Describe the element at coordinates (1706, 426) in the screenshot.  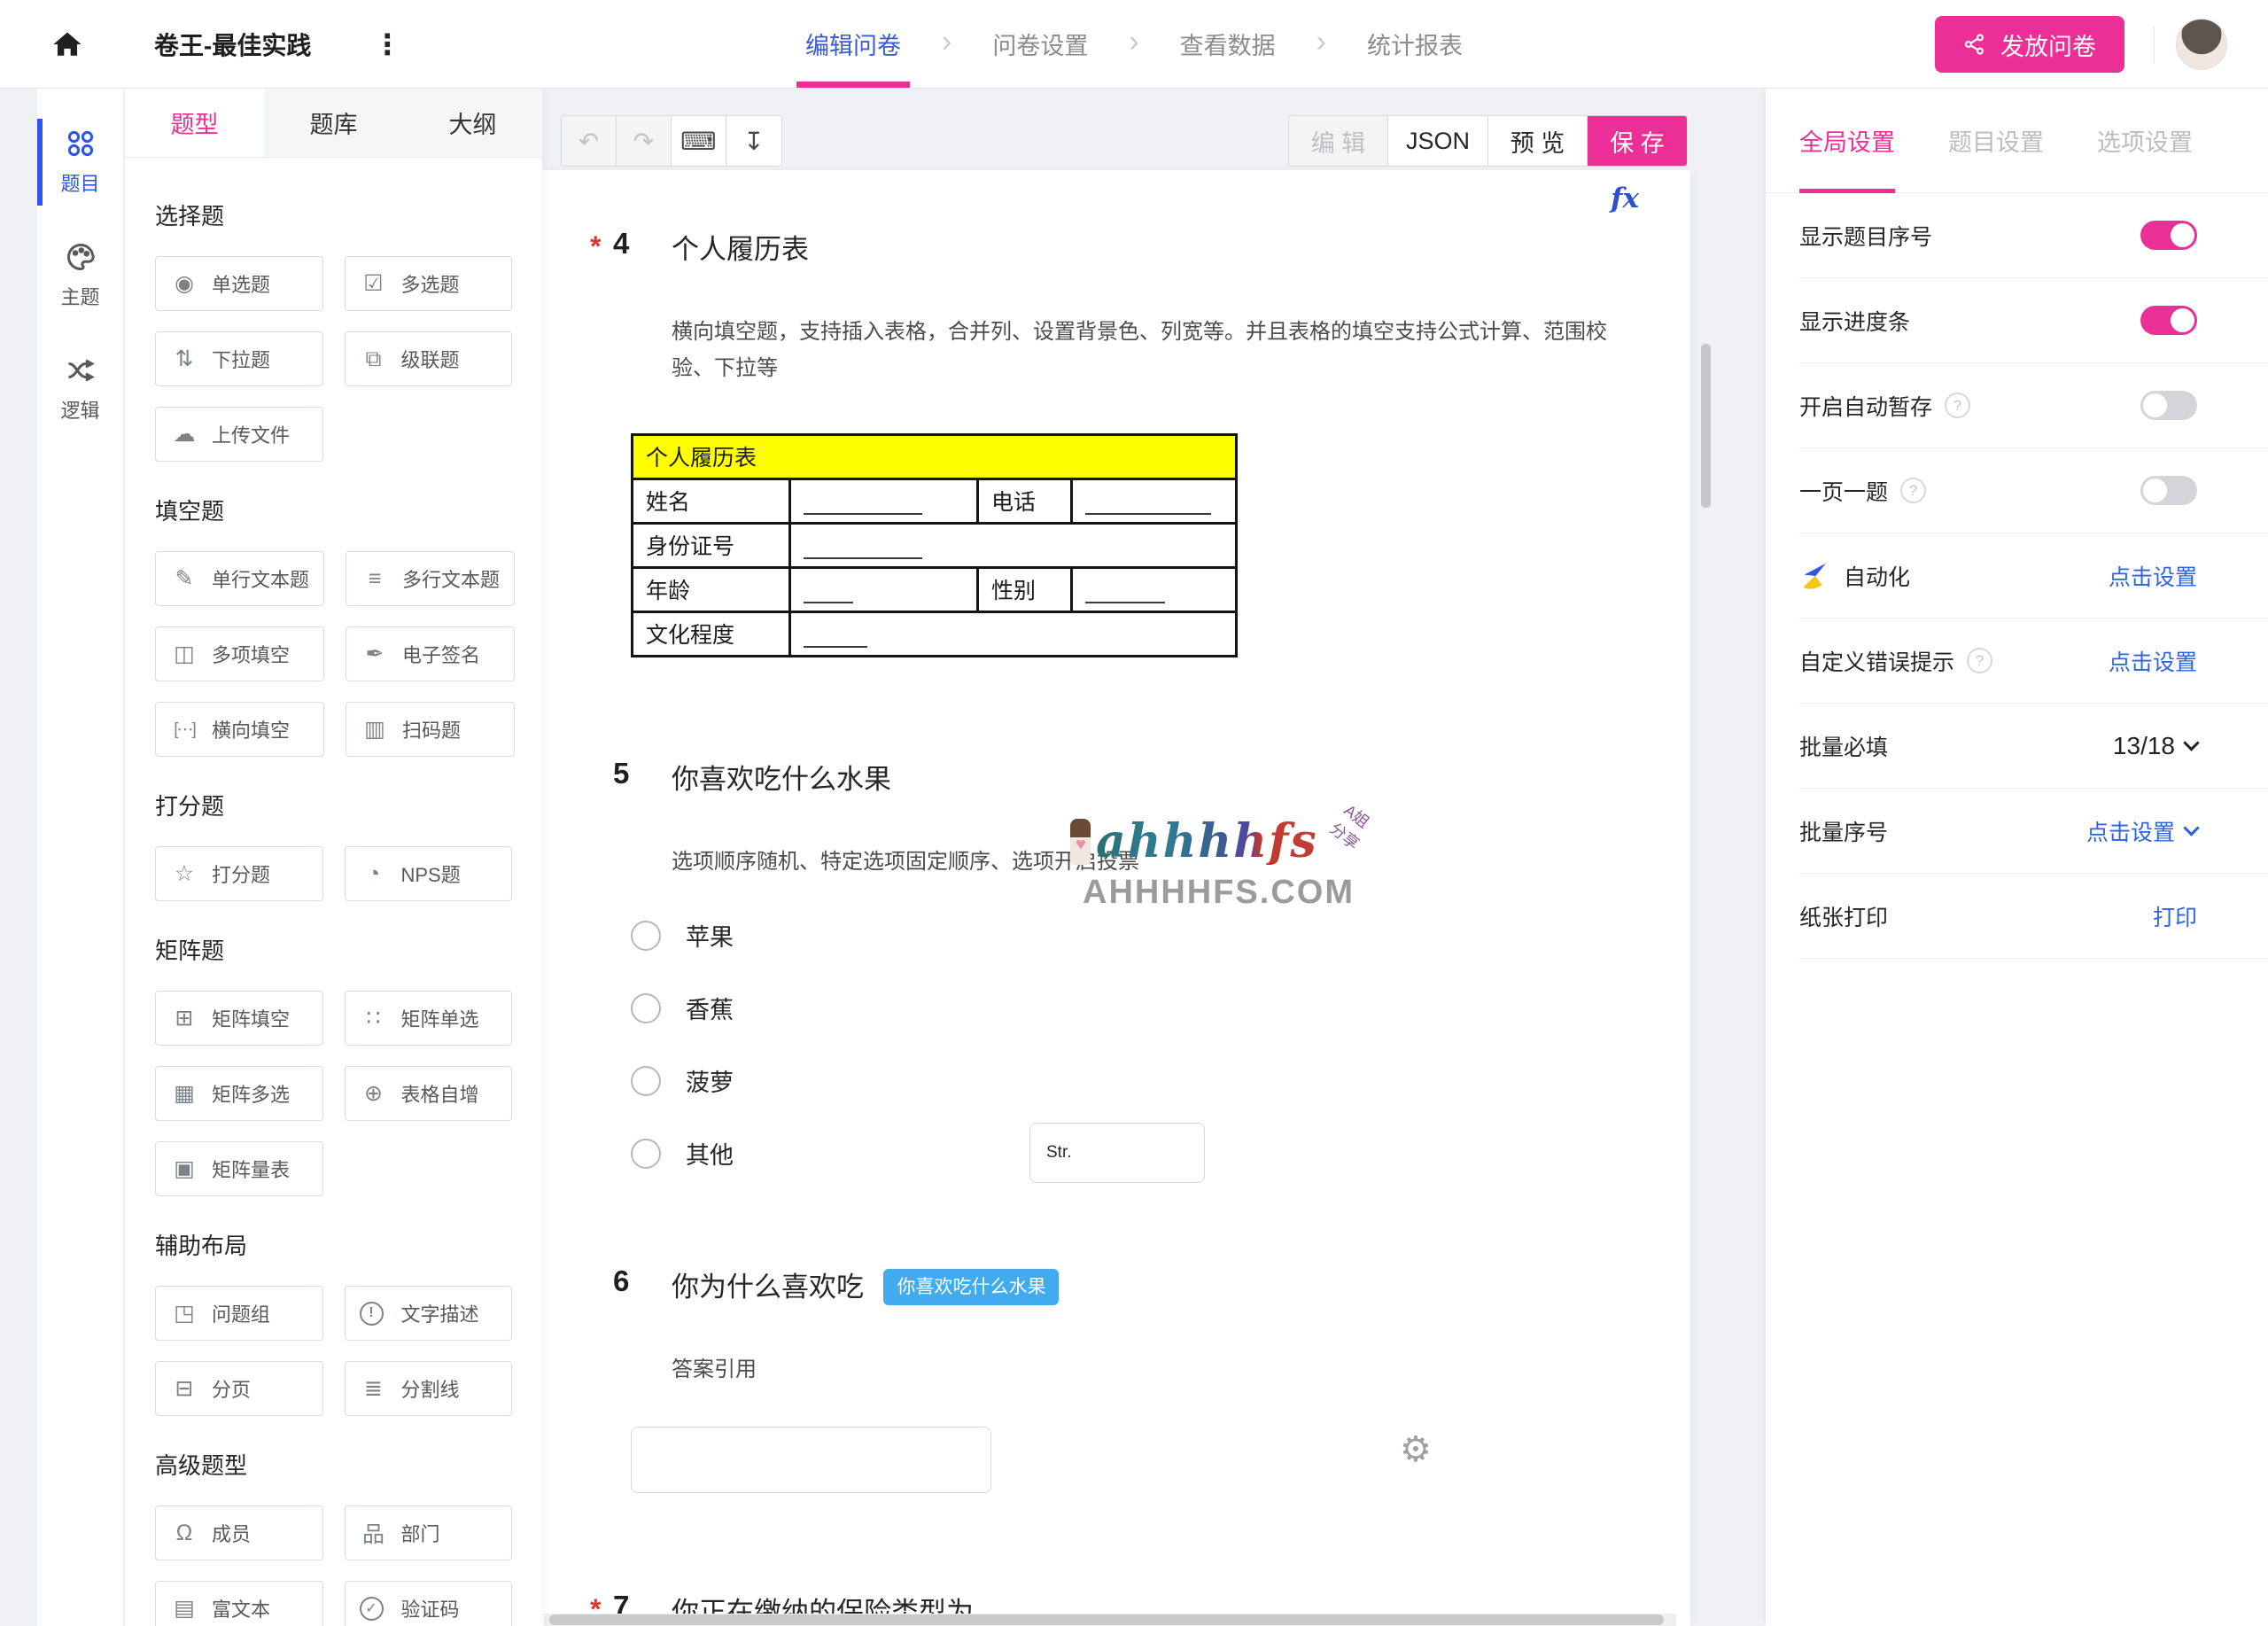
I see `vertical-scrollbar` at that location.